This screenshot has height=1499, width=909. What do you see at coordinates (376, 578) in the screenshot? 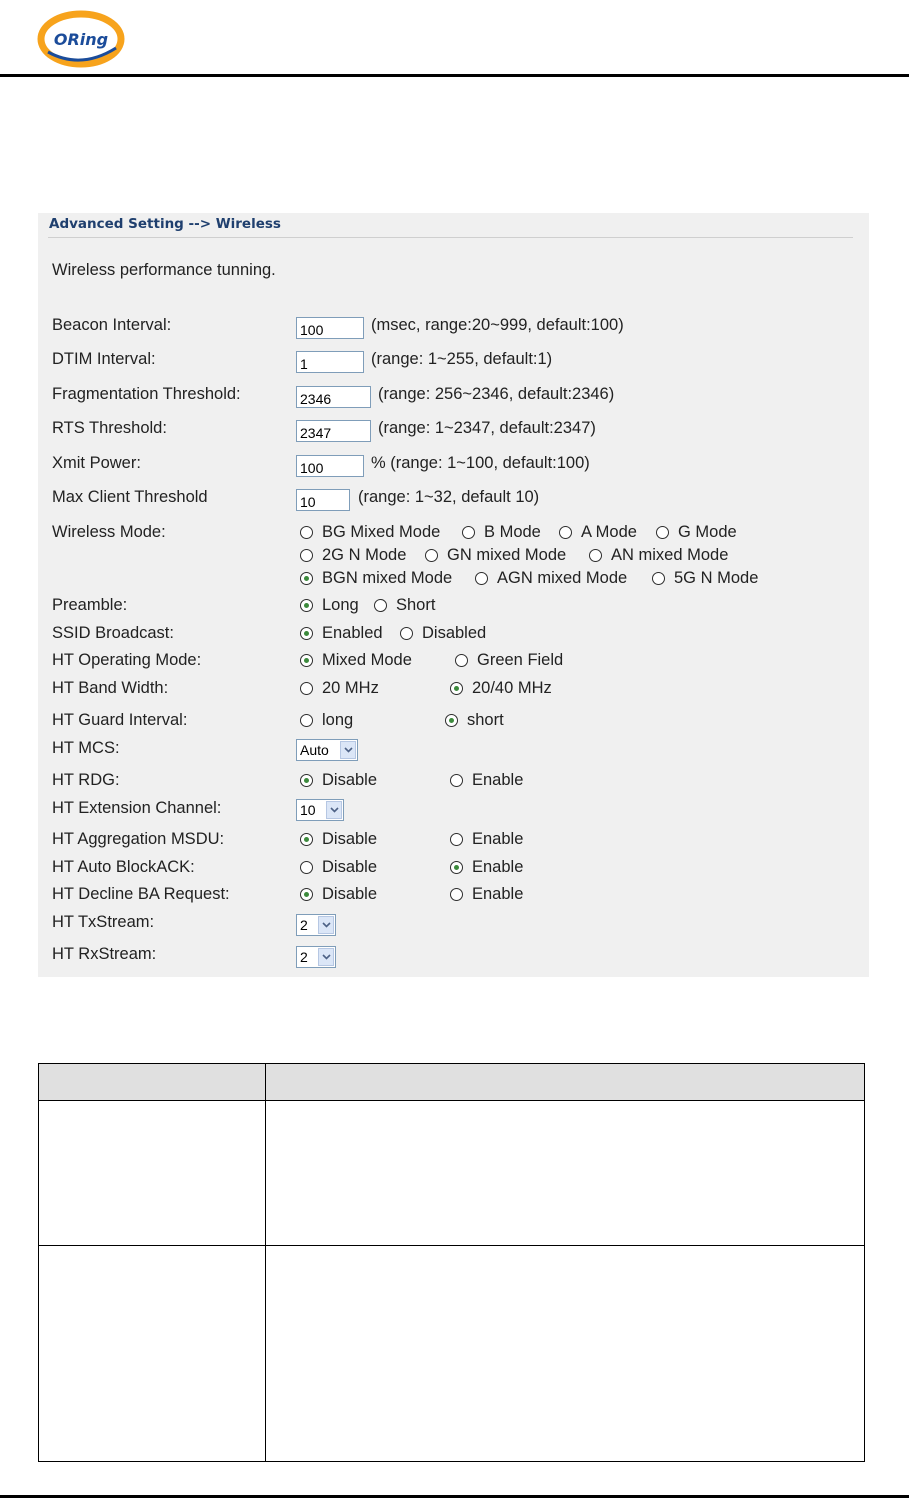
I see `radio-bgn-mixed-mode: BGN mixed Mode` at bounding box center [376, 578].